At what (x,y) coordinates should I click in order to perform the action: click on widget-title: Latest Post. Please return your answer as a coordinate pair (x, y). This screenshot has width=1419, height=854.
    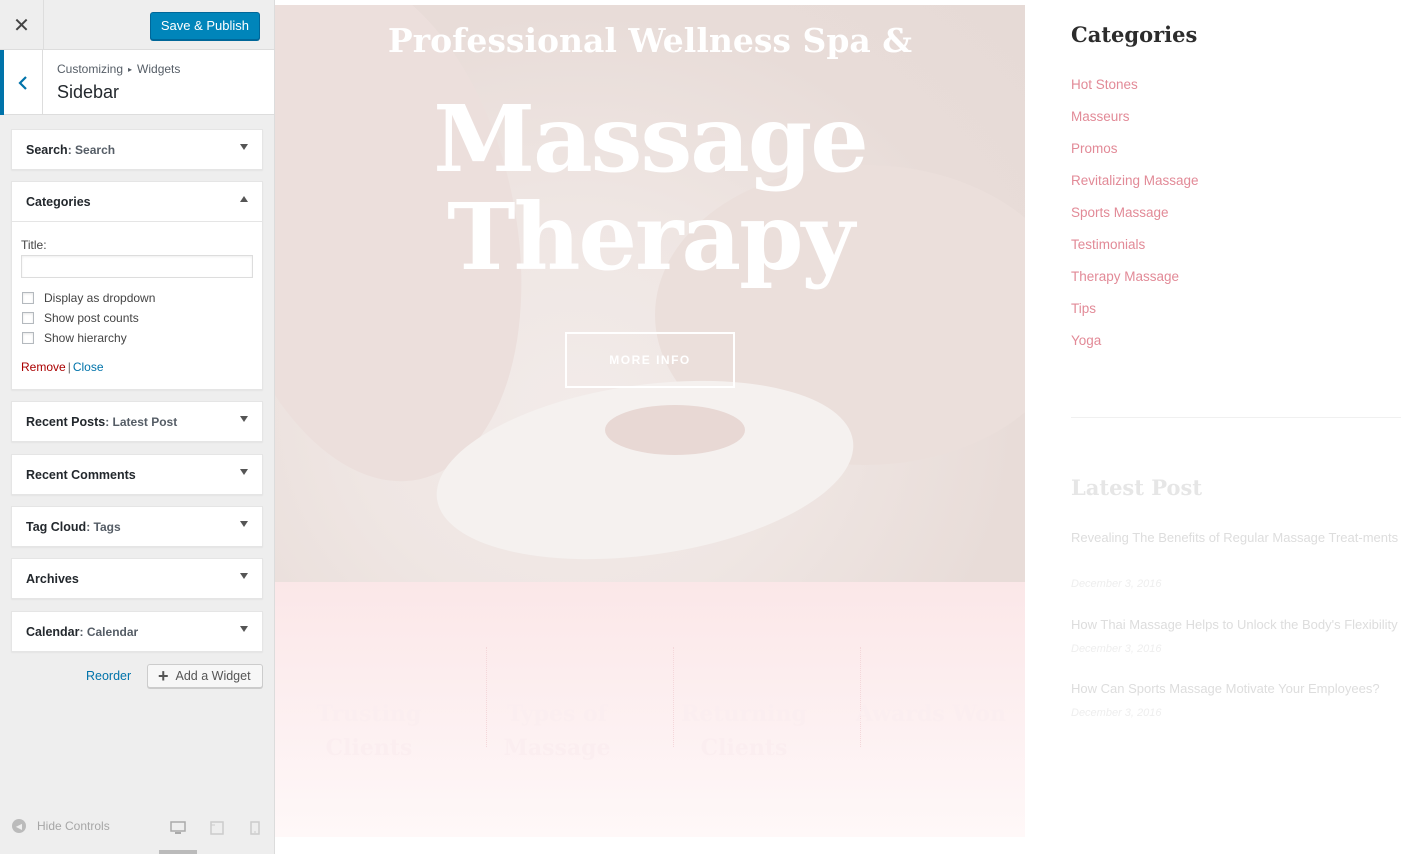
    Looking at the image, I should click on (145, 421).